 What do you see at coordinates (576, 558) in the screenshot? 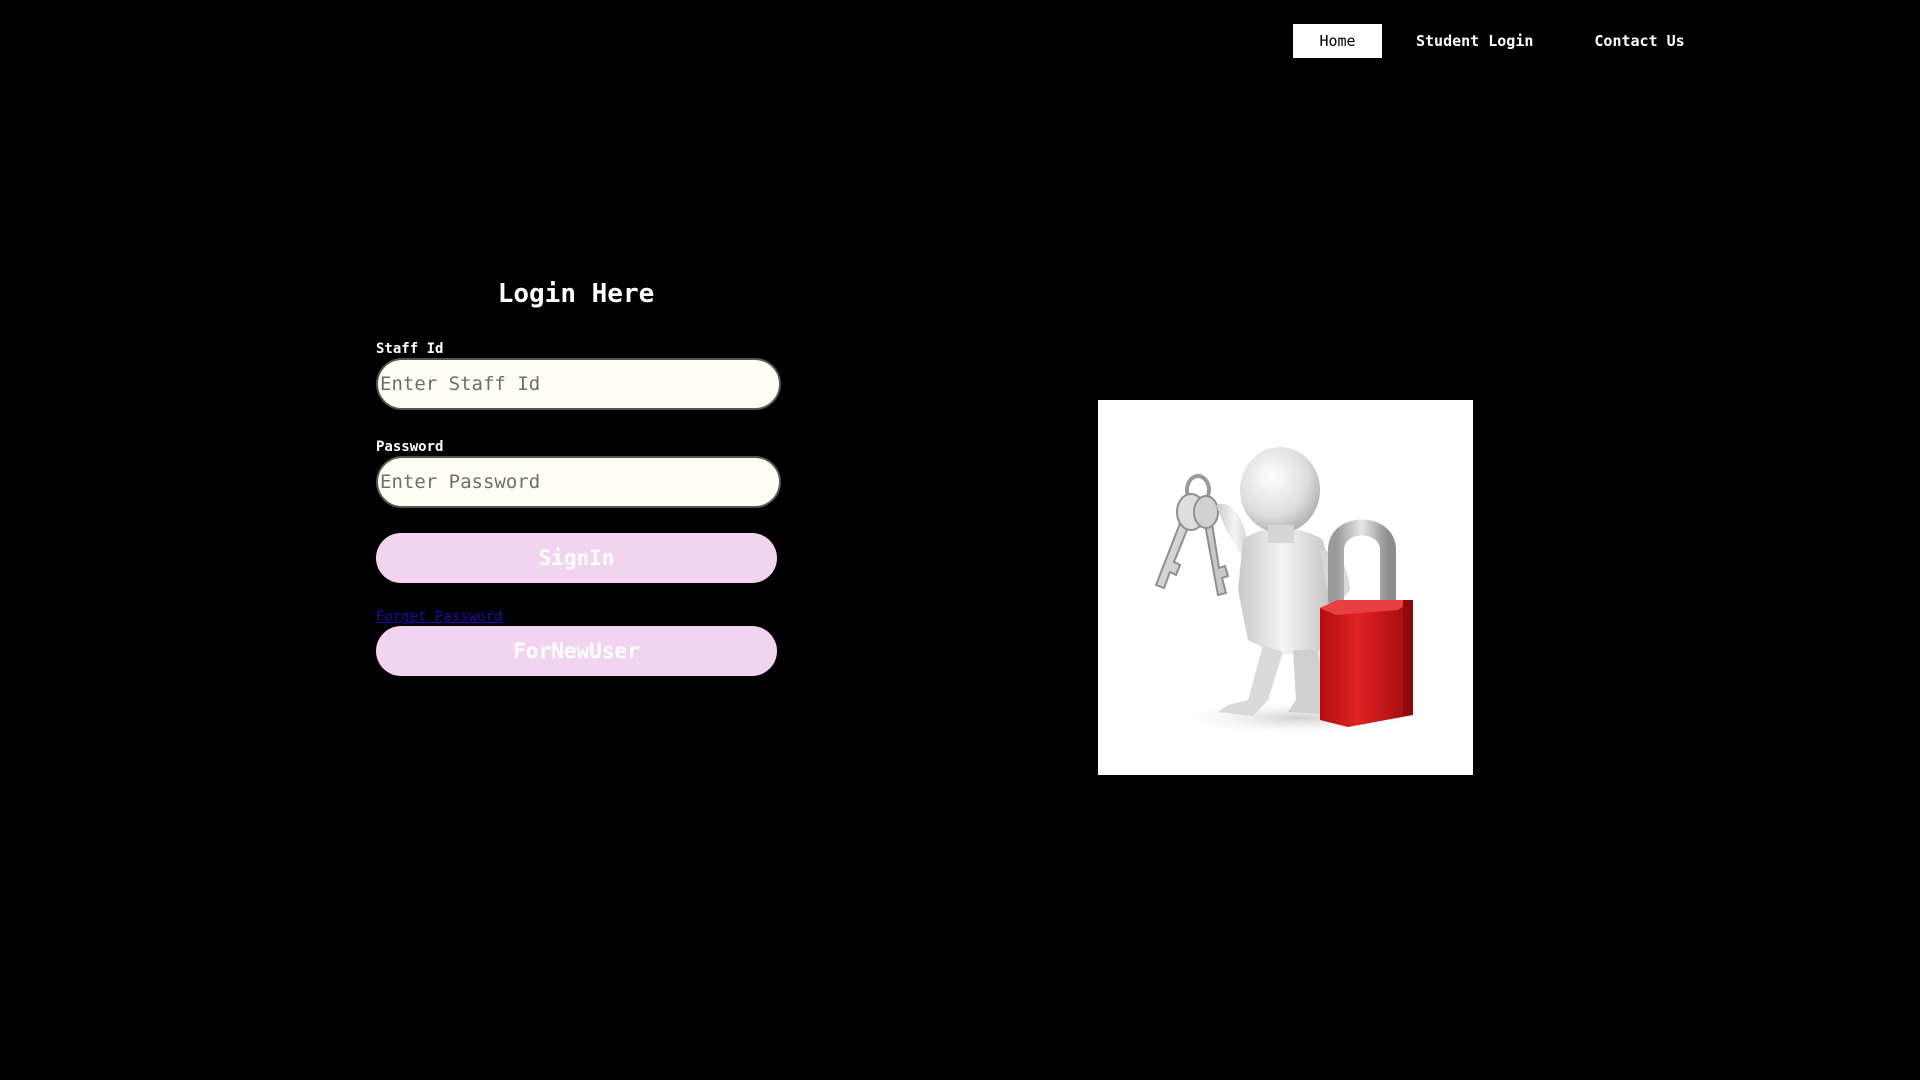
I see `signin-button: SignIn` at bounding box center [576, 558].